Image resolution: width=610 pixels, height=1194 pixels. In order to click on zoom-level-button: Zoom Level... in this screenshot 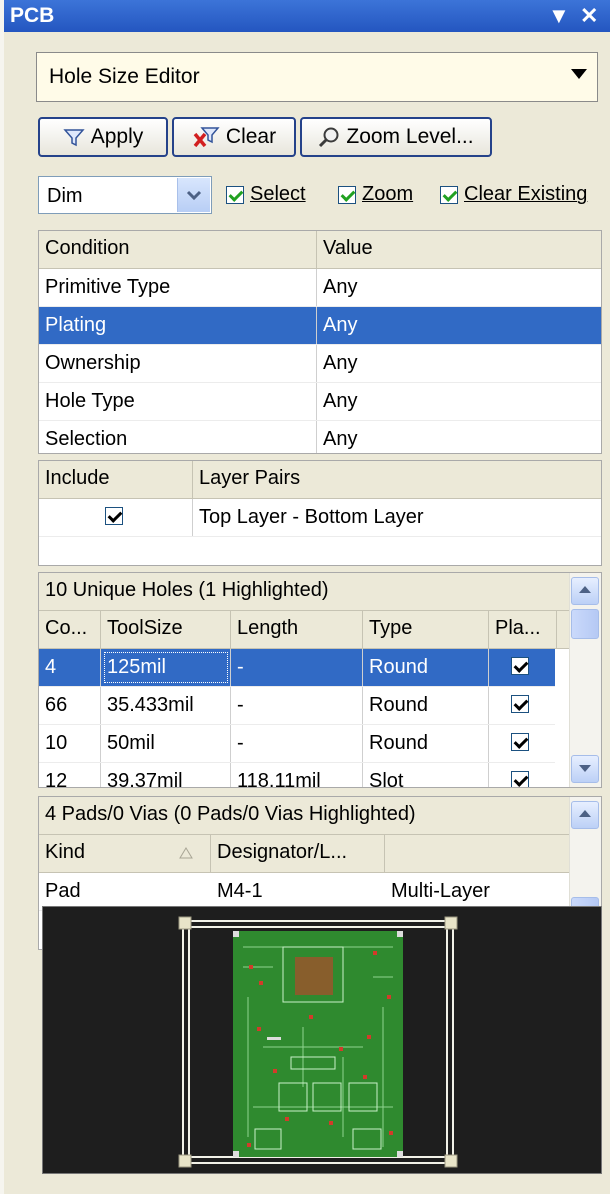, I will do `click(396, 137)`.